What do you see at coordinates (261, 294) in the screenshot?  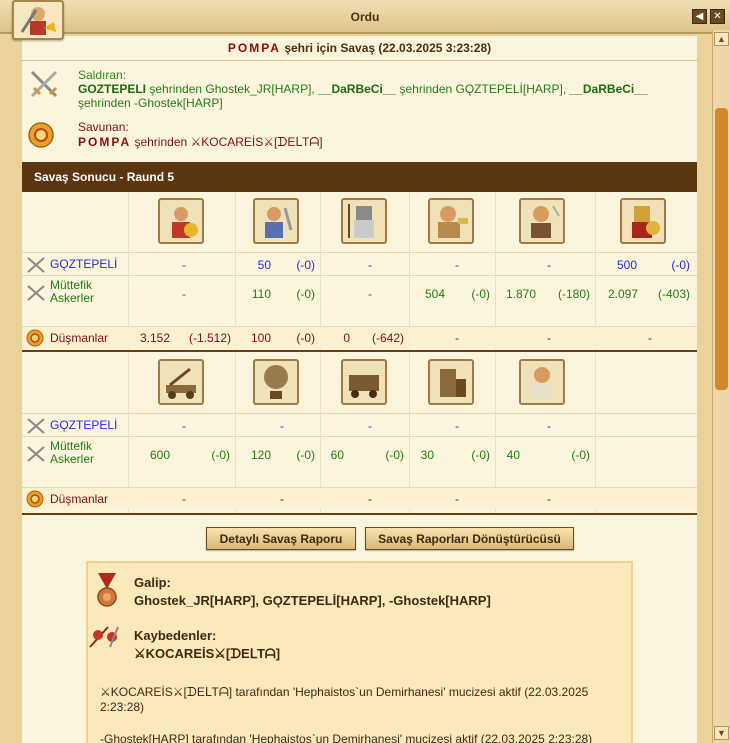 I see `cell-value: 110` at bounding box center [261, 294].